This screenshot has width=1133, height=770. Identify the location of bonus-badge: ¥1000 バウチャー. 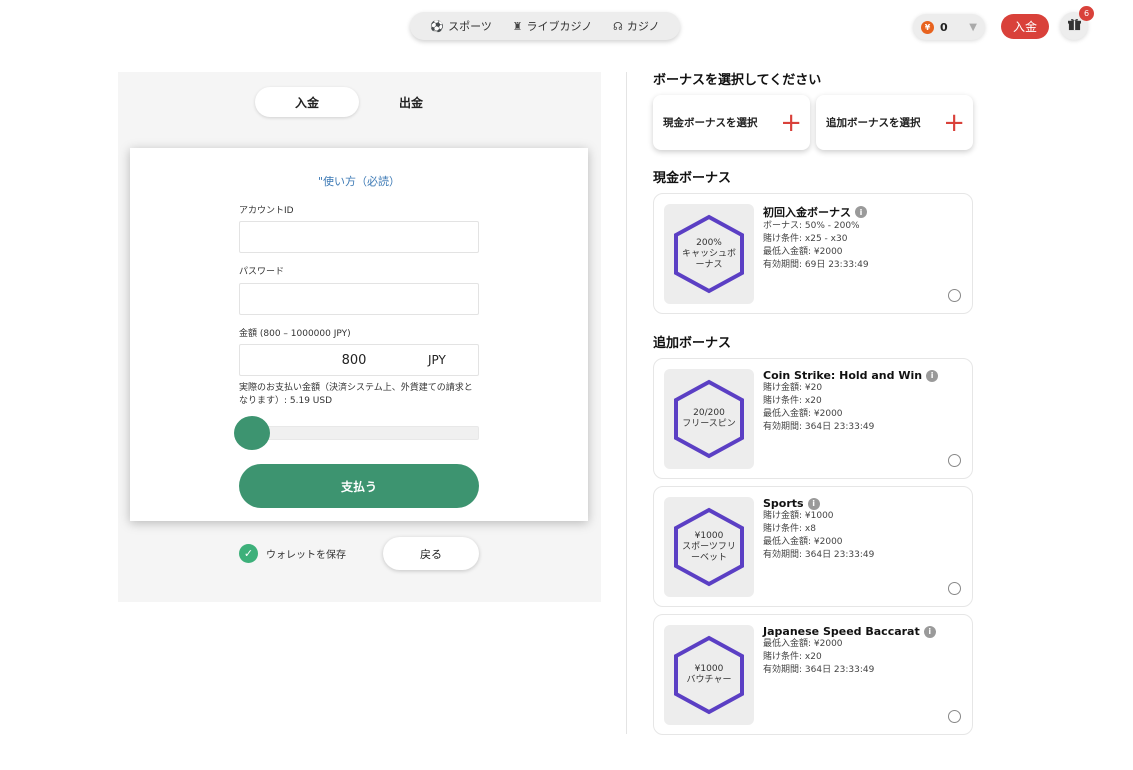
(709, 675).